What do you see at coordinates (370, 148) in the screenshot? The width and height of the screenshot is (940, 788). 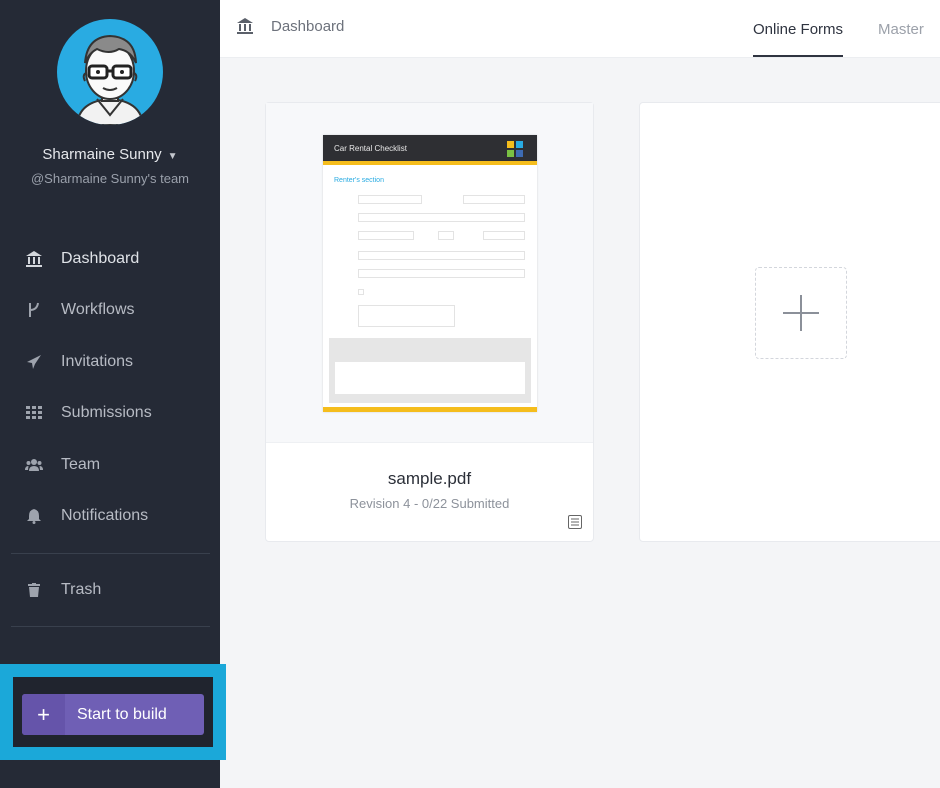 I see `doc-title: Car Rental Checklist` at bounding box center [370, 148].